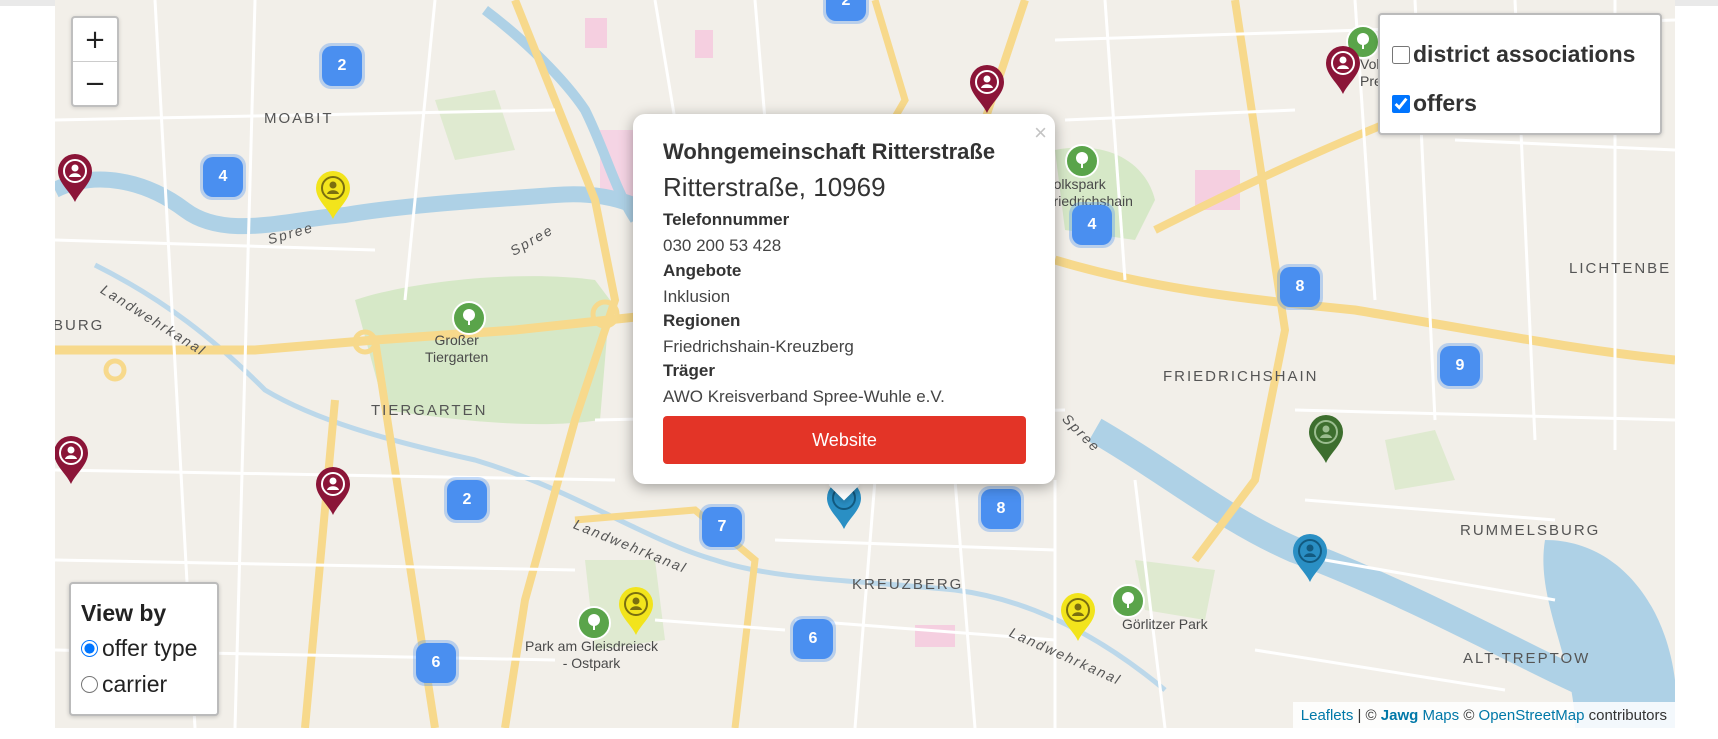 This screenshot has height=739, width=1718. Describe the element at coordinates (1401, 54) in the screenshot. I see `district-associations-checkbox` at that location.